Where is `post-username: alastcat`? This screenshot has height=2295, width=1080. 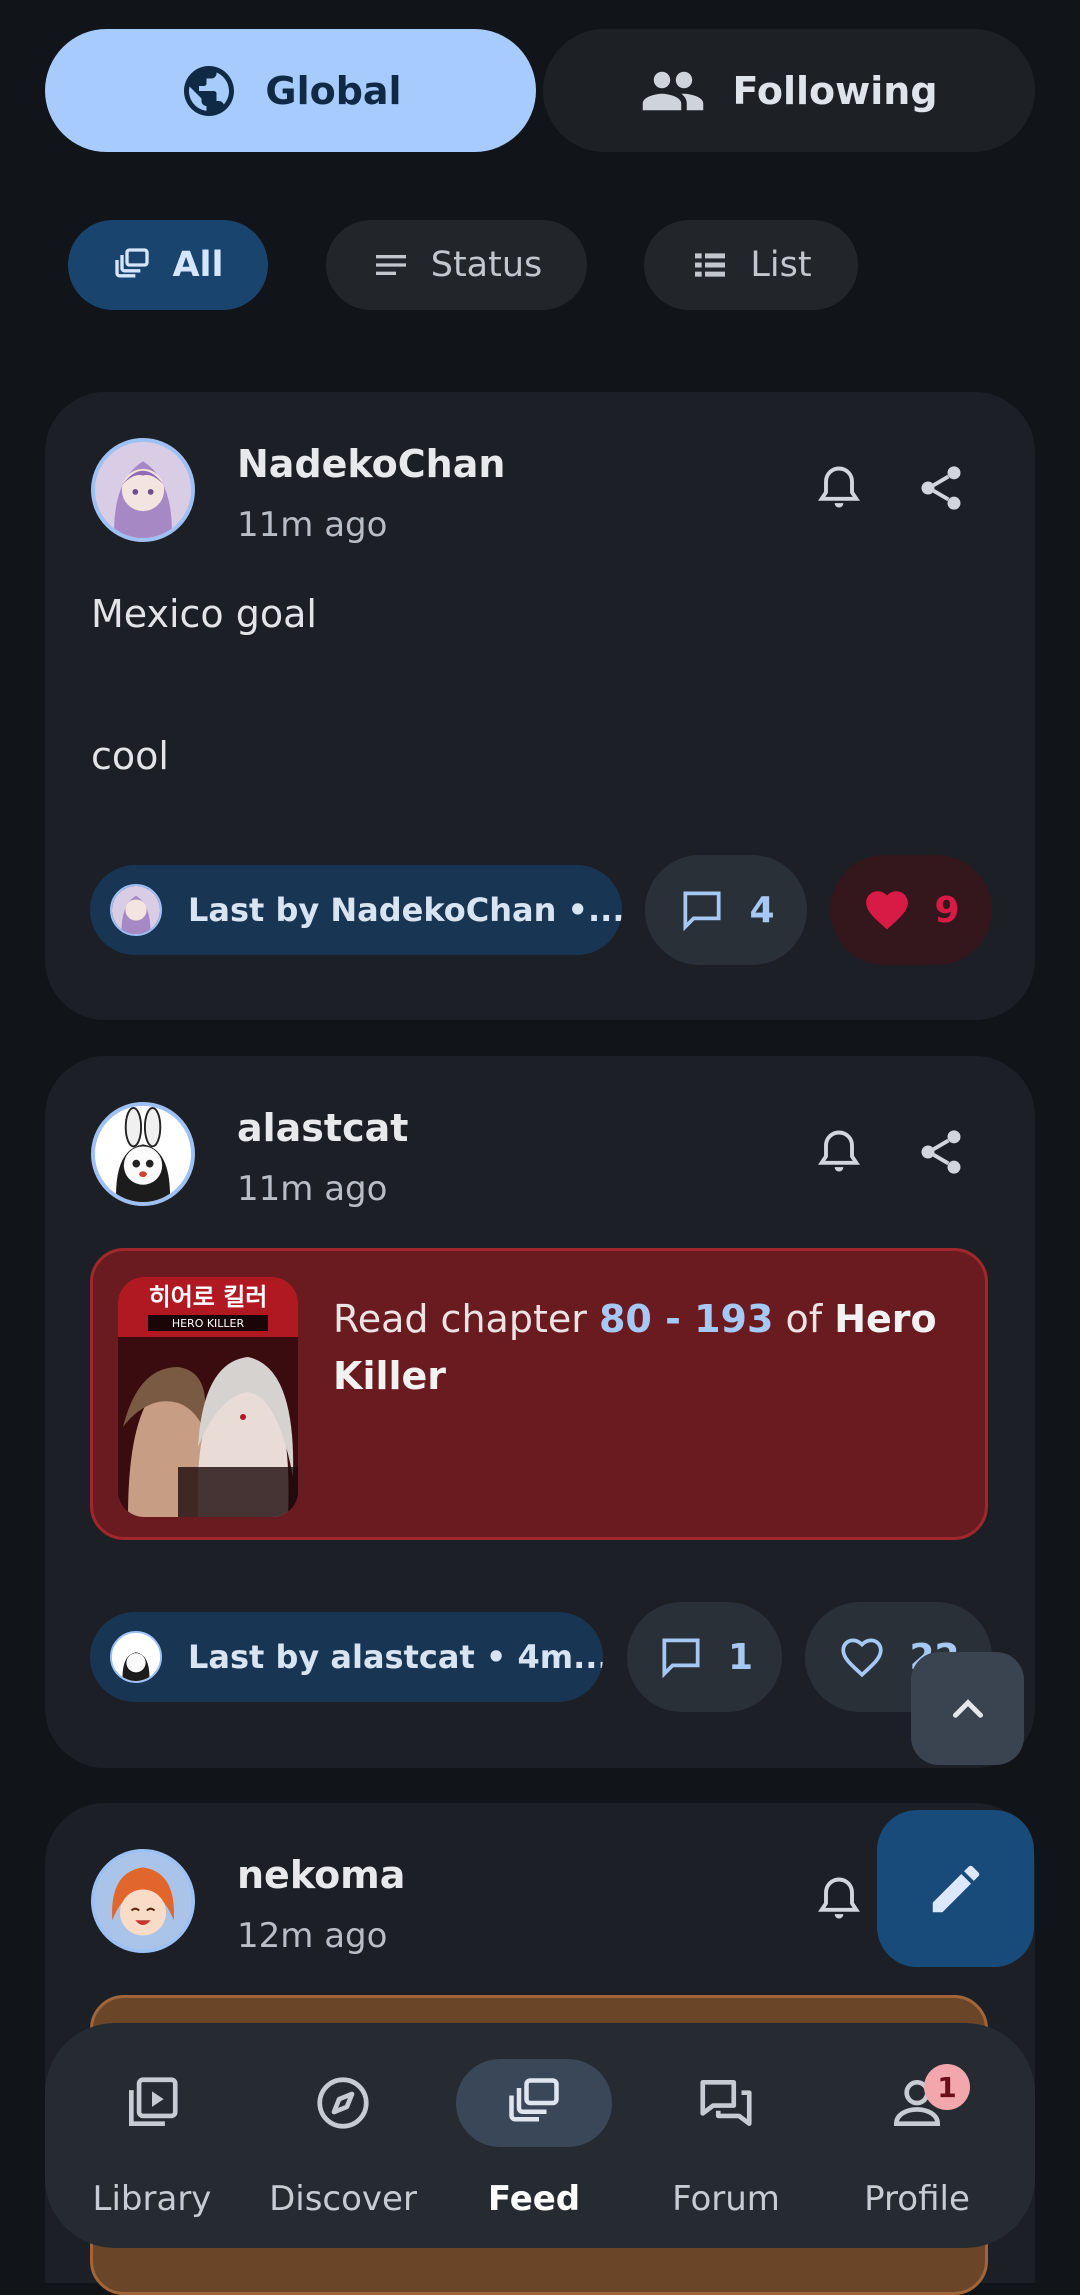 post-username: alastcat is located at coordinates (322, 1128).